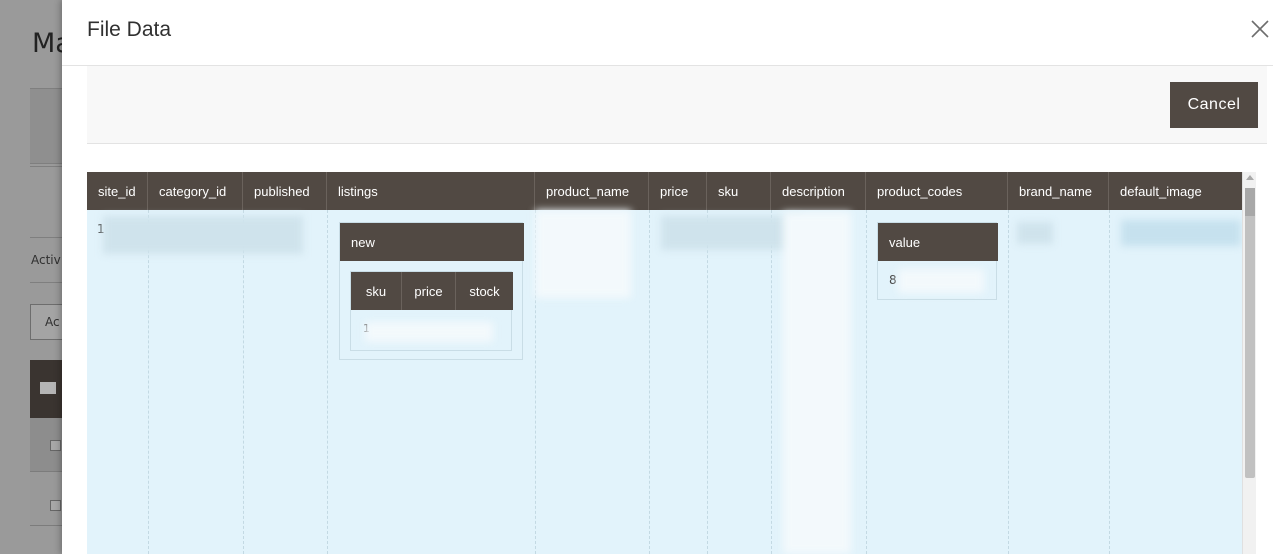  I want to click on blurred-cell-product-name, so click(583, 254).